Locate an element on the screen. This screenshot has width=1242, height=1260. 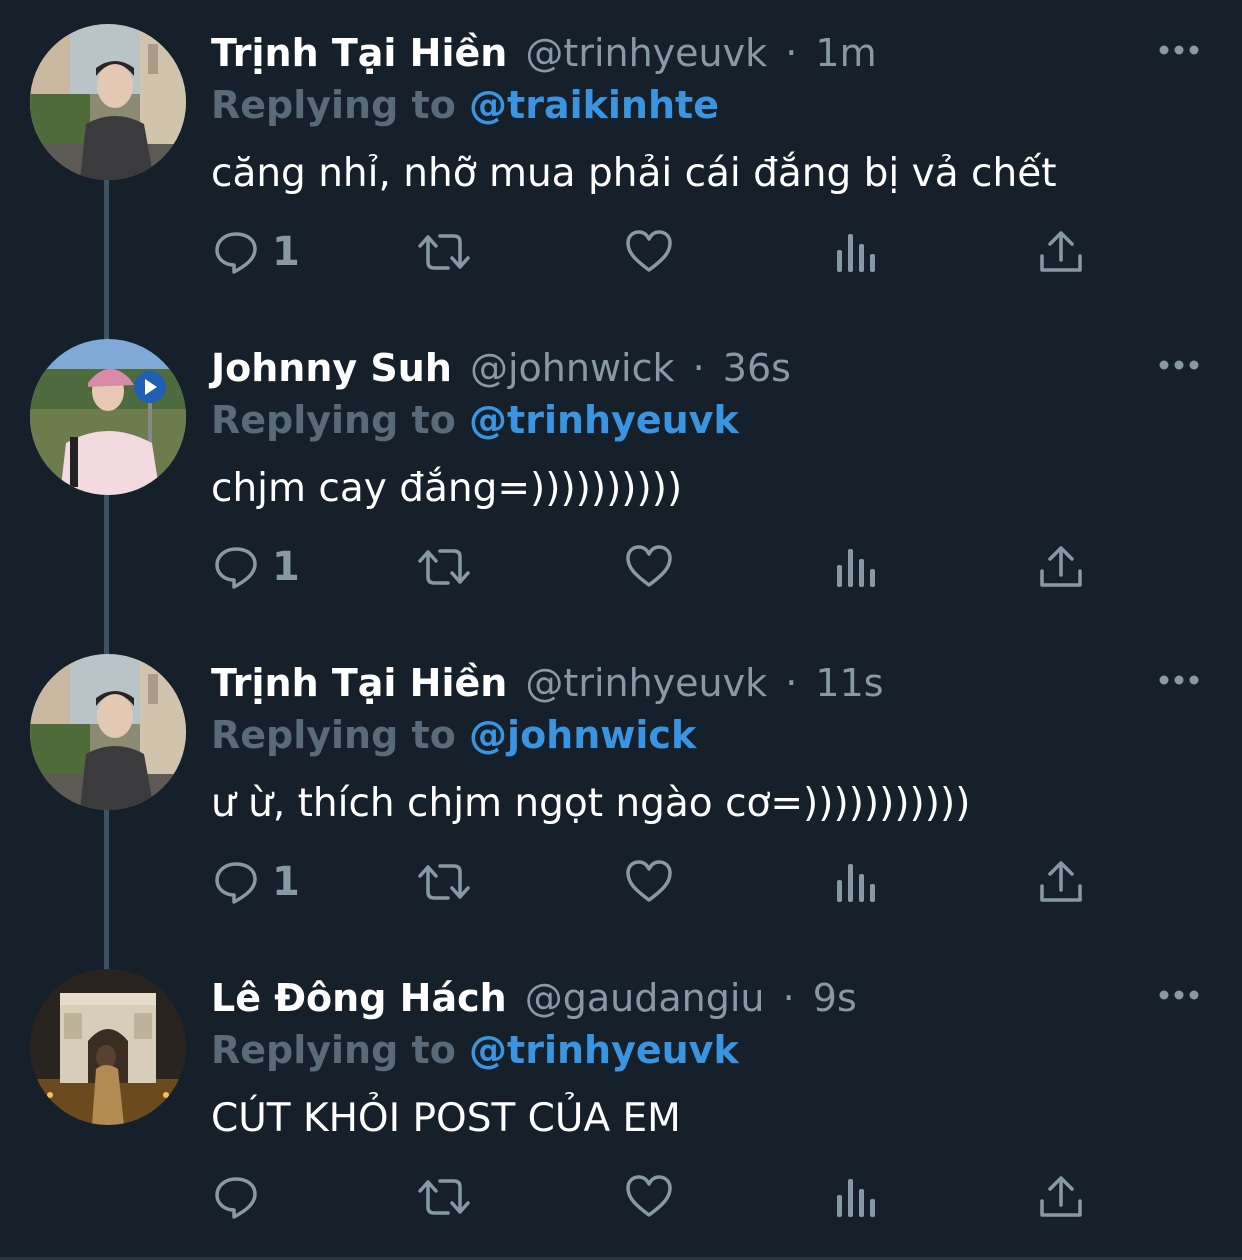
replying-to: Replying to @traikinhte is located at coordinates (465, 105).